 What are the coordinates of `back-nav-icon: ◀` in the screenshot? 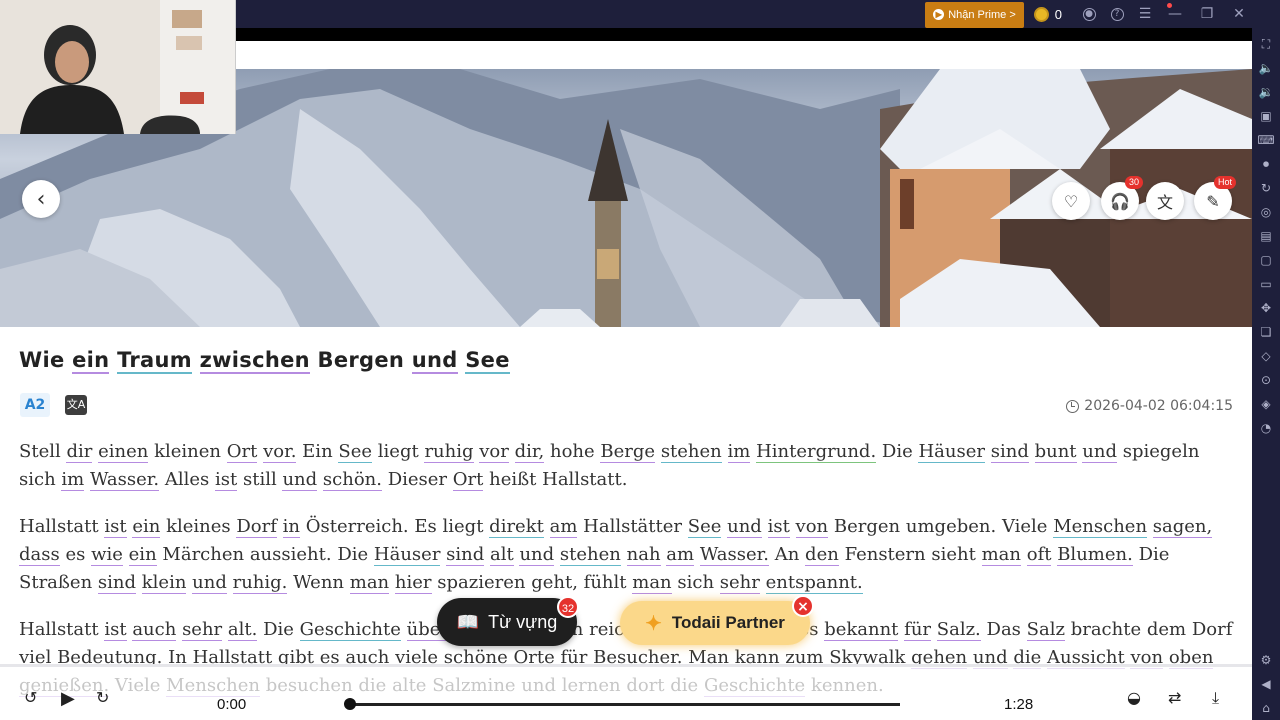 It's located at (1266, 684).